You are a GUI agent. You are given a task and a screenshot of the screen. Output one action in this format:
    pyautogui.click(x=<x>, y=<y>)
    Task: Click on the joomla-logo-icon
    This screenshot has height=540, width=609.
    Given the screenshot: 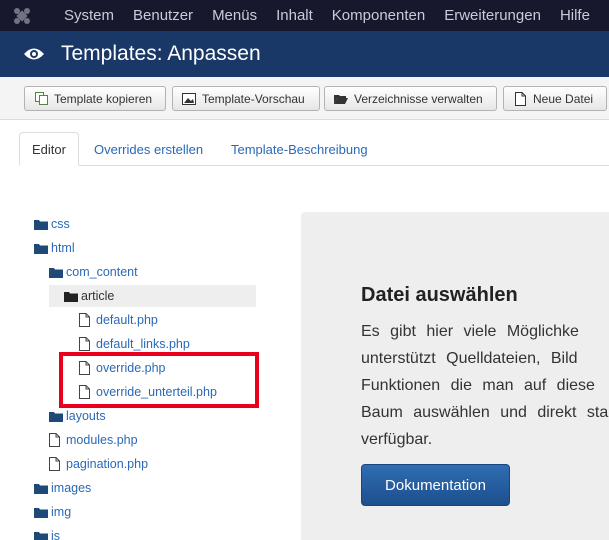 What is the action you would take?
    pyautogui.click(x=22, y=15)
    